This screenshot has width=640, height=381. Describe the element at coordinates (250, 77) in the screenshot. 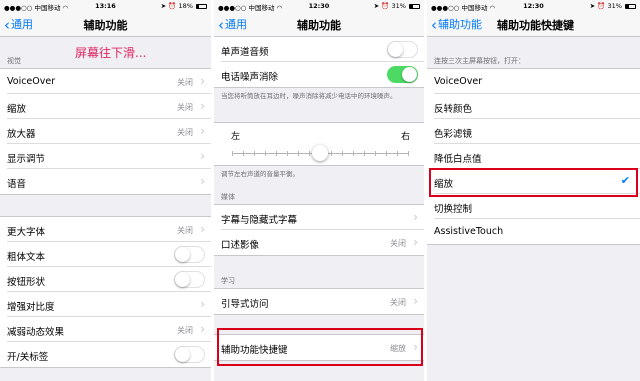

I see `row-label: 电话噪声消除` at that location.